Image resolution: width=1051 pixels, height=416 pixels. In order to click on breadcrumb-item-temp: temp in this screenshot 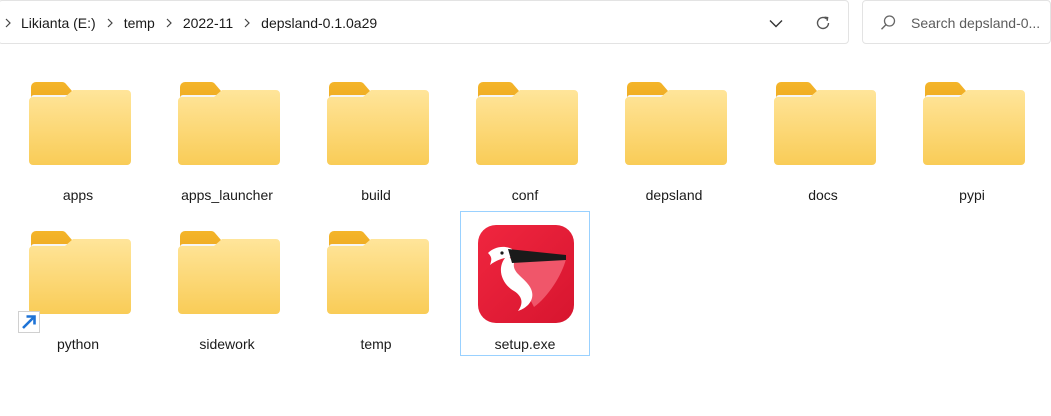, I will do `click(139, 23)`.